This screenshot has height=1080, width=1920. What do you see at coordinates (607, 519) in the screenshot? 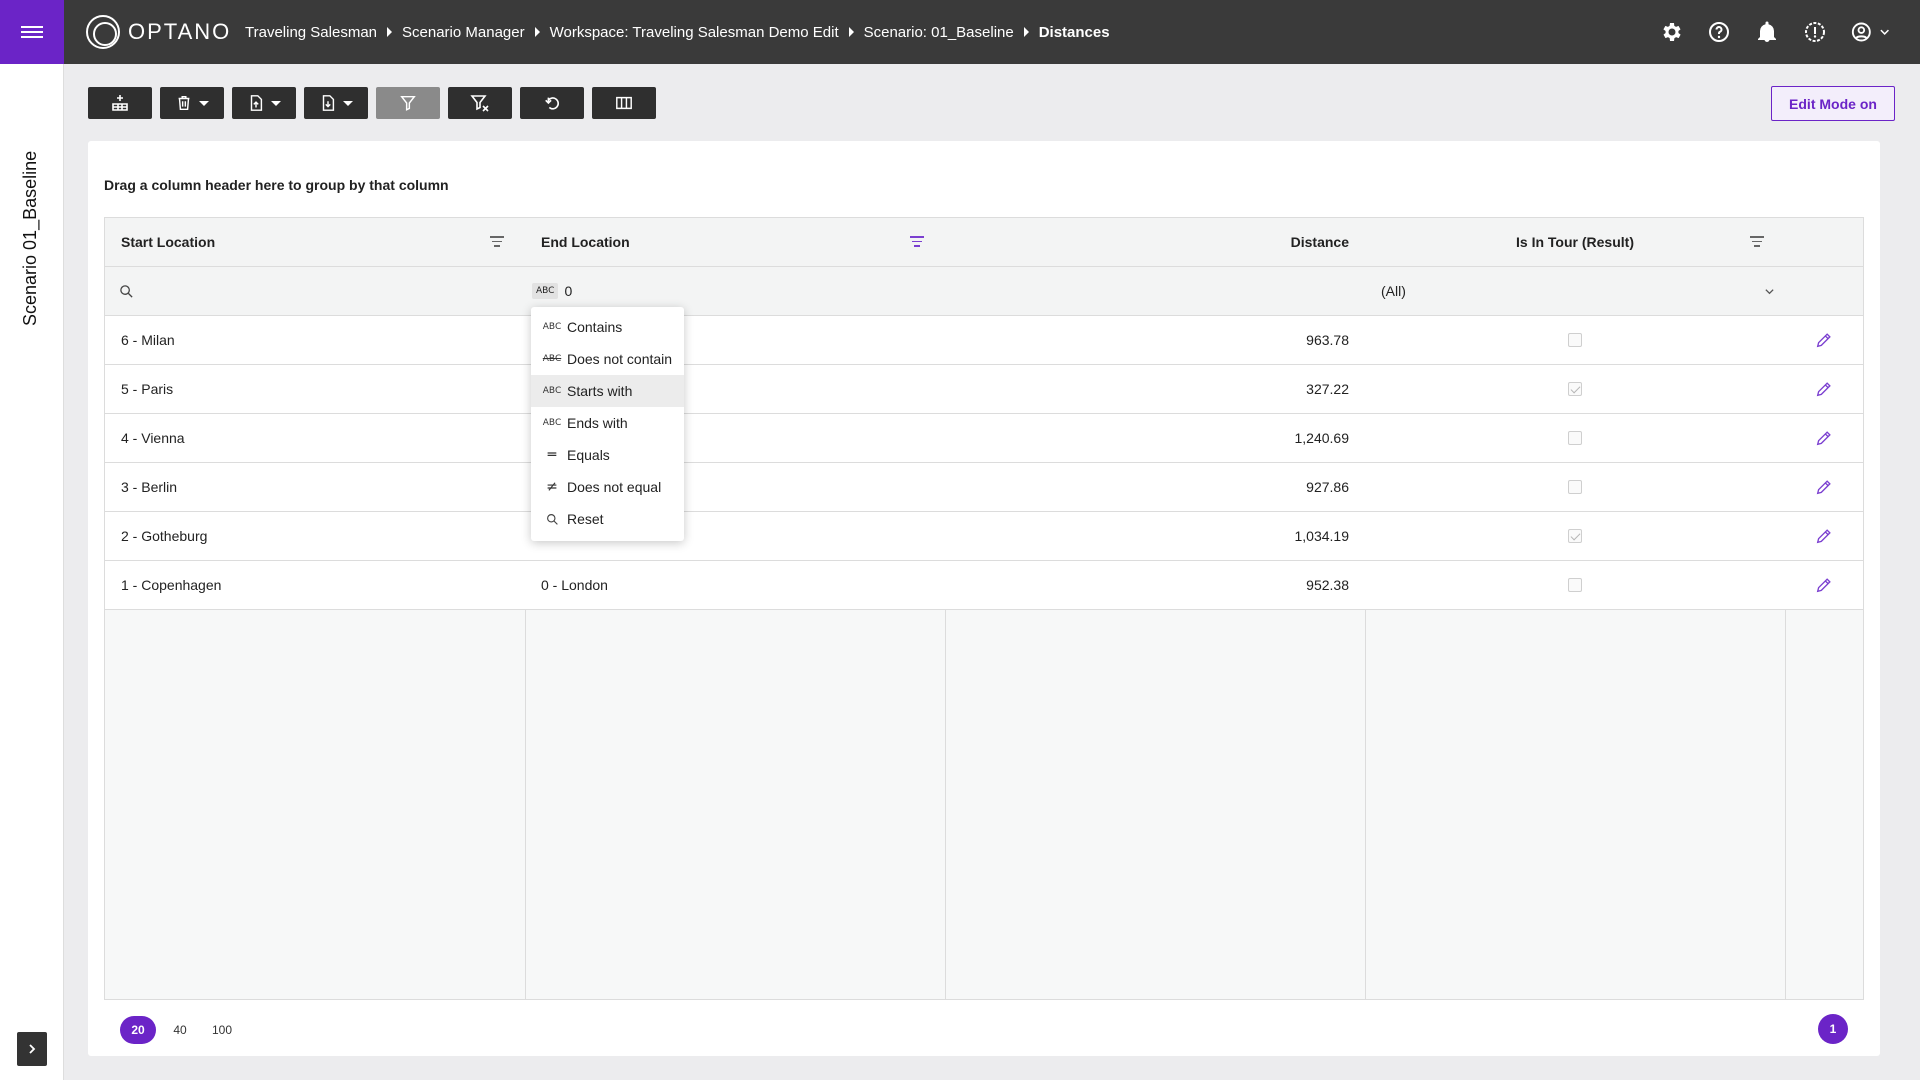
I see `menu-item-reset: Reset` at bounding box center [607, 519].